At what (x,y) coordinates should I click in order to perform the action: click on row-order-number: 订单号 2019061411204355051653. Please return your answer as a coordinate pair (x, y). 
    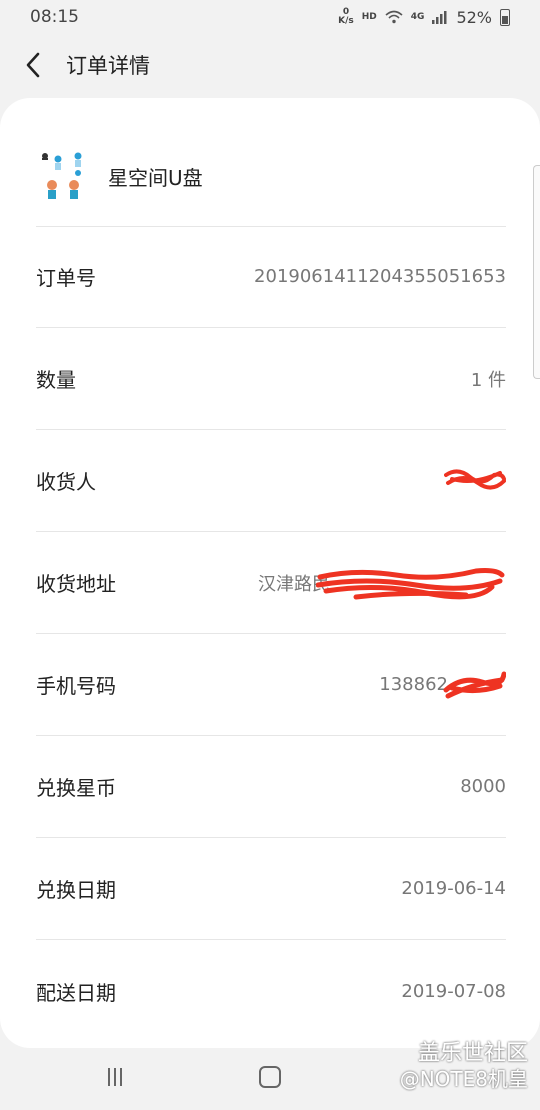
    Looking at the image, I should click on (271, 277).